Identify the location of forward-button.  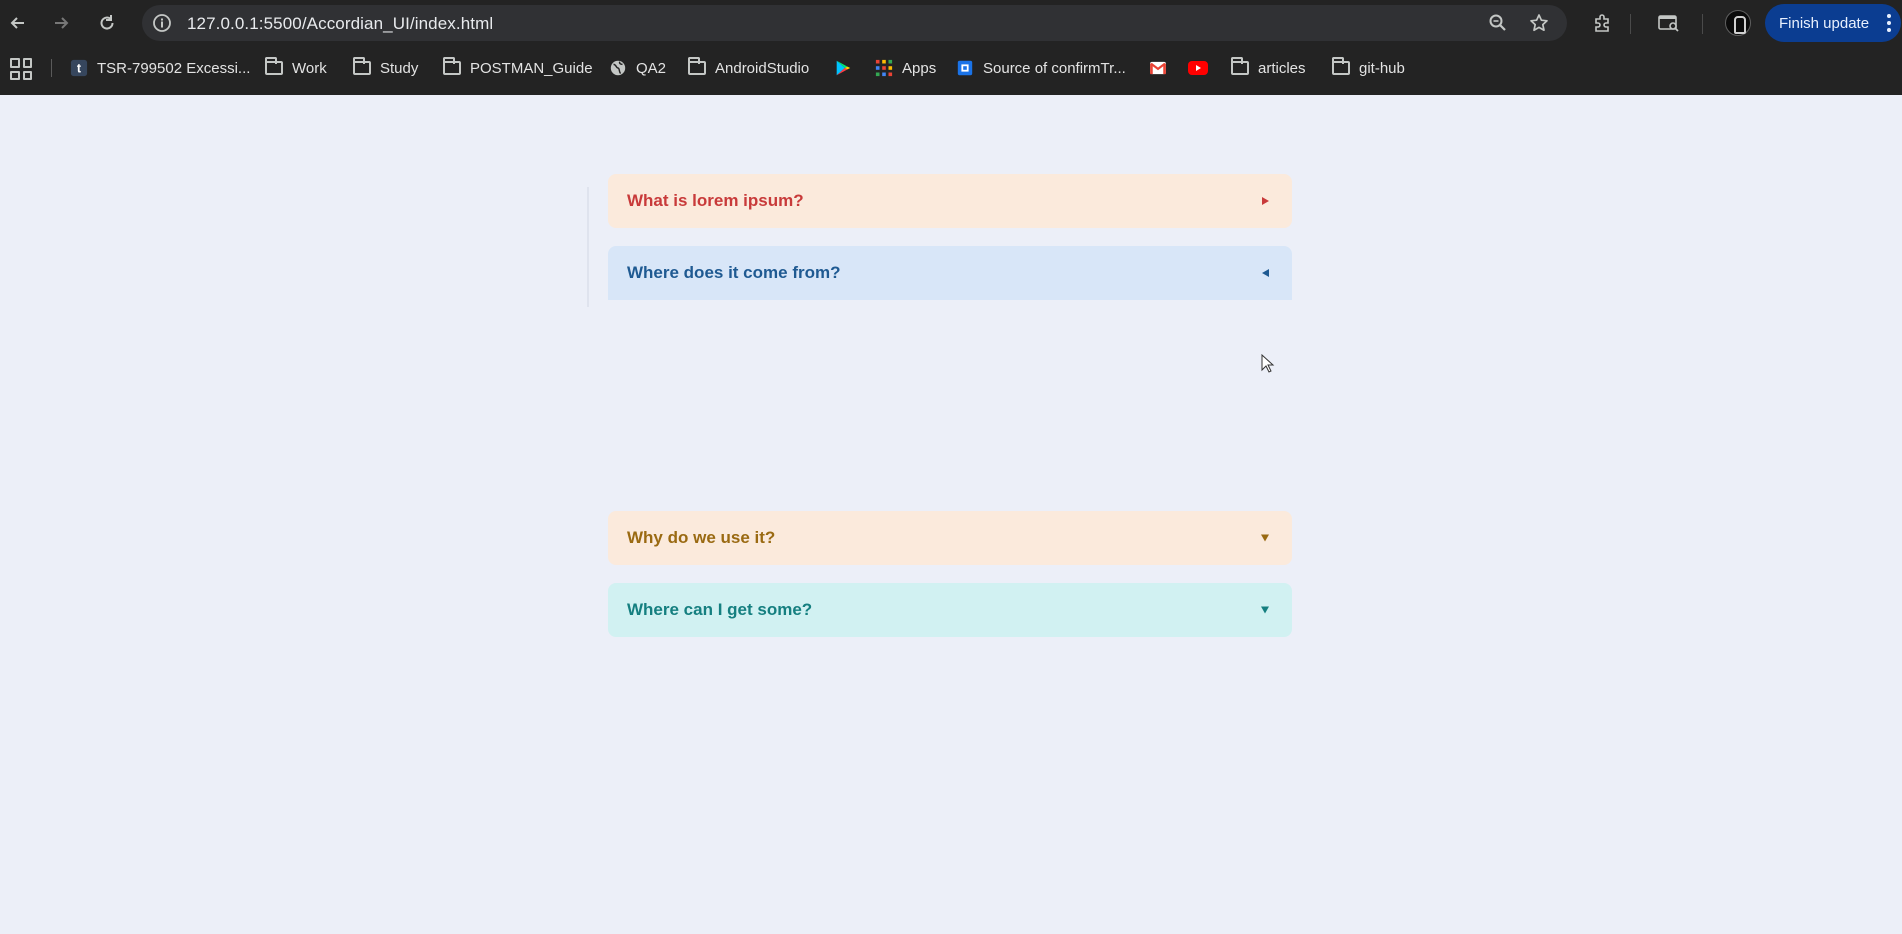
(61, 23).